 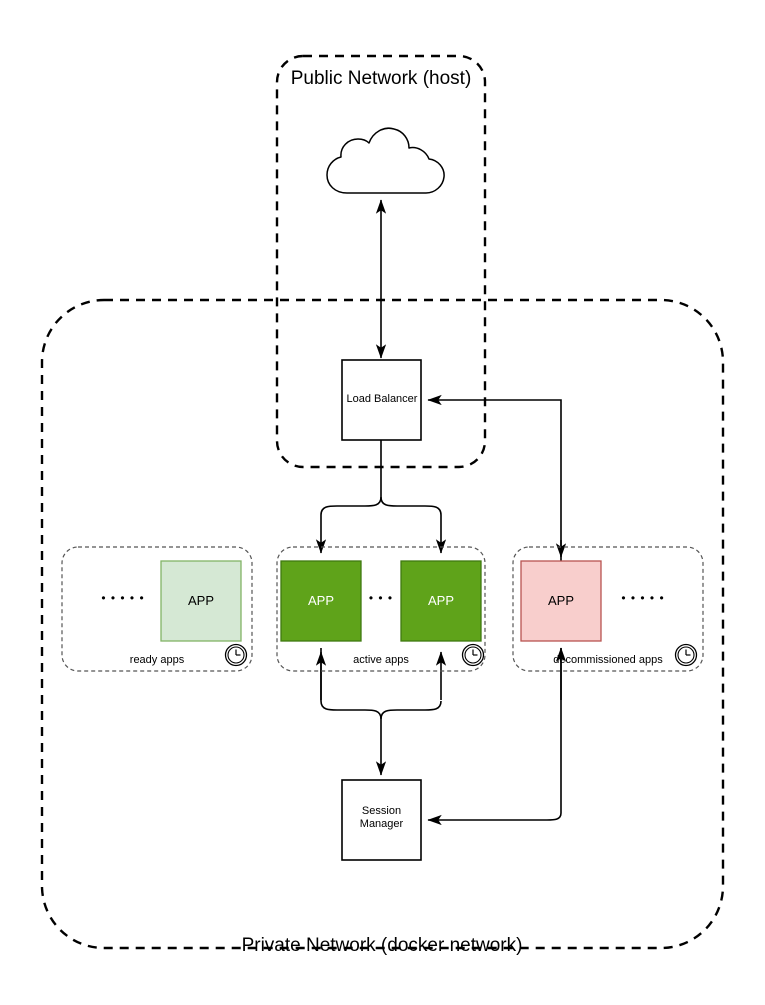 What do you see at coordinates (411, 710) in the screenshot?
I see `edge-active-apps-merge-right` at bounding box center [411, 710].